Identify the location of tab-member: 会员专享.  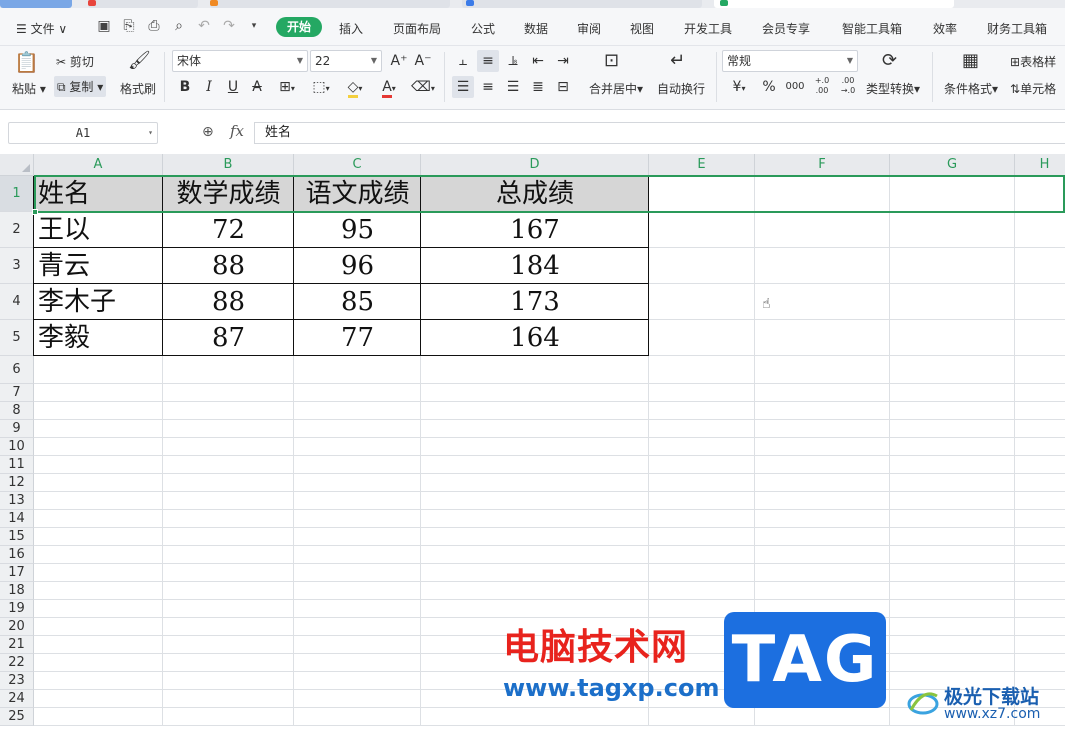
(786, 28).